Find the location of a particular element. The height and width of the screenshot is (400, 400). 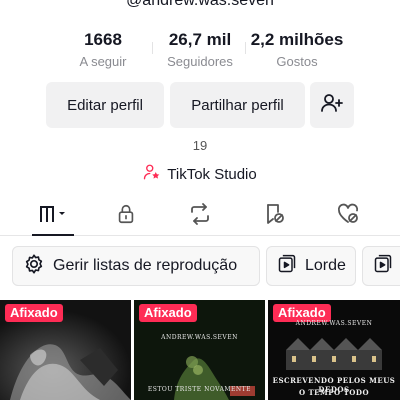

video-thumbnail: Afixado is located at coordinates (65, 350).